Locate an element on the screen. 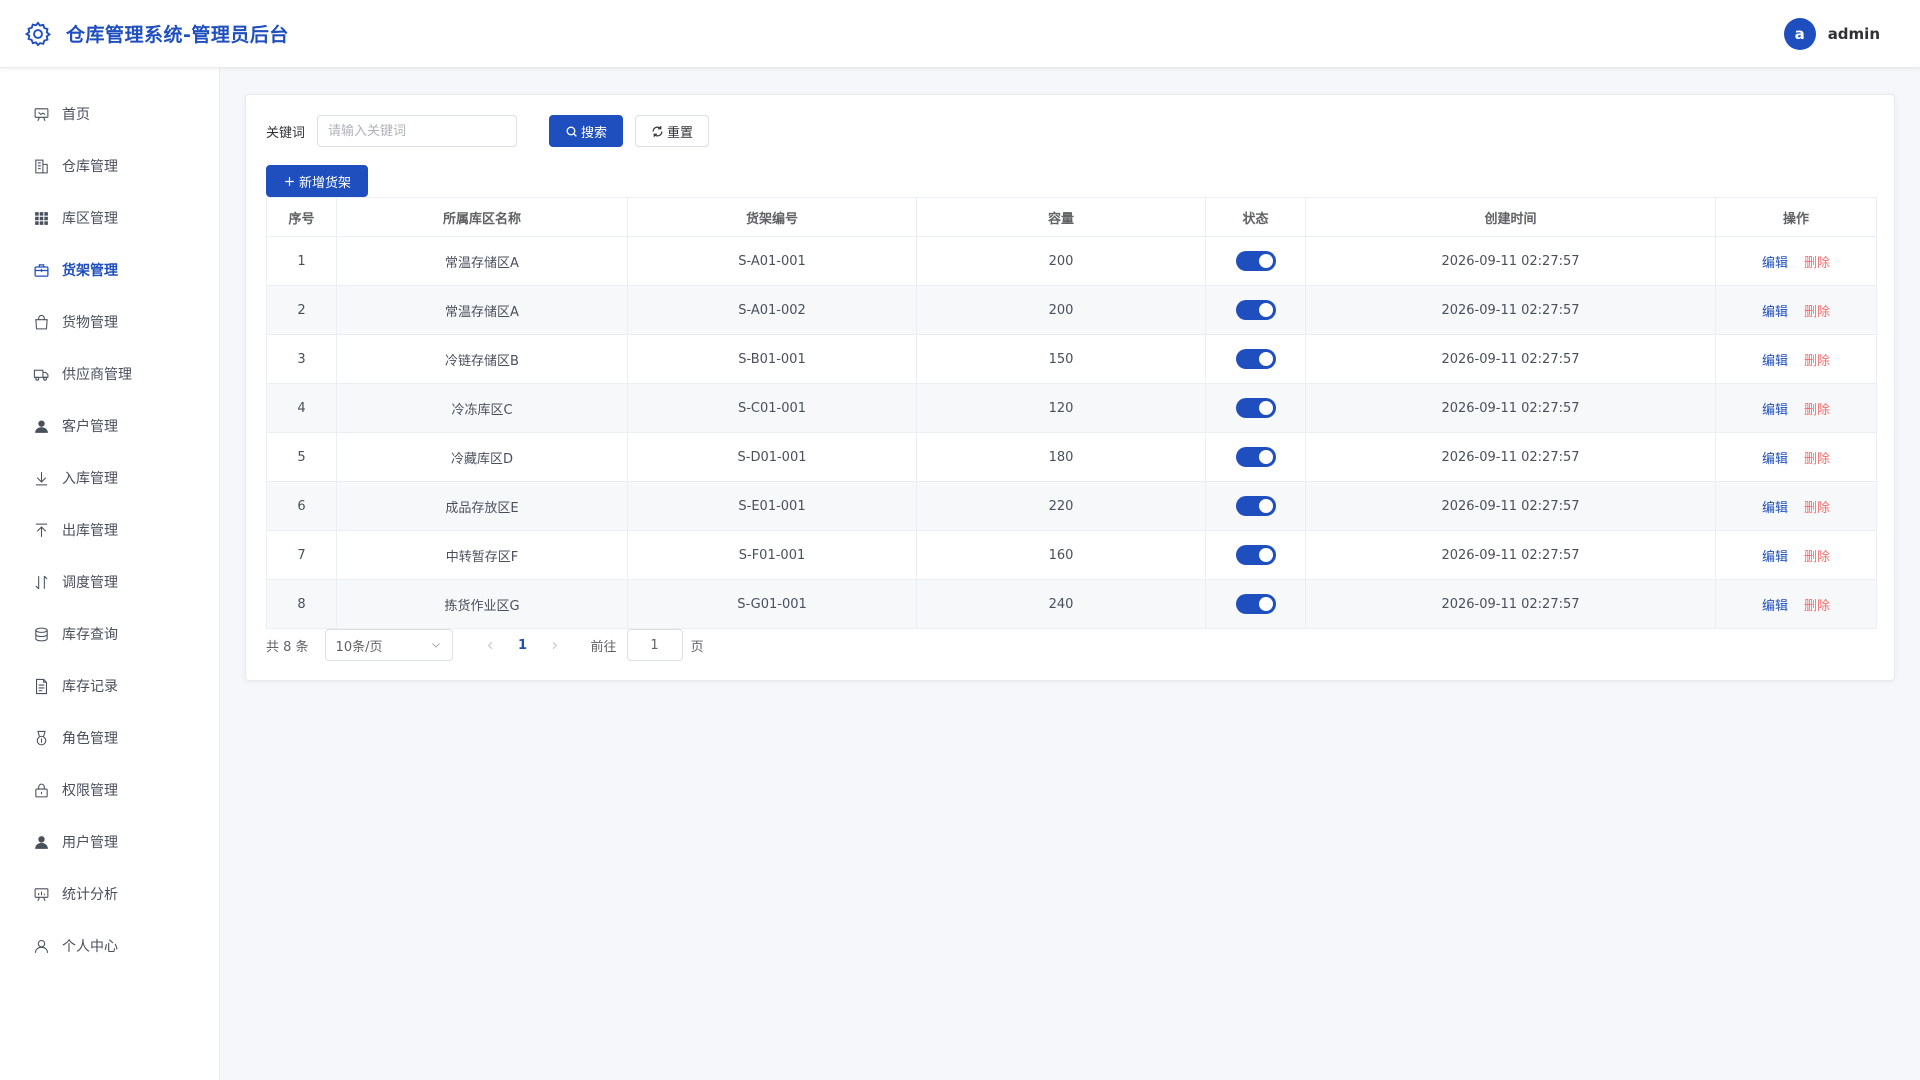 The width and height of the screenshot is (1920, 1080). sidebar-item-warehouse: 仓库管理 is located at coordinates (109, 166).